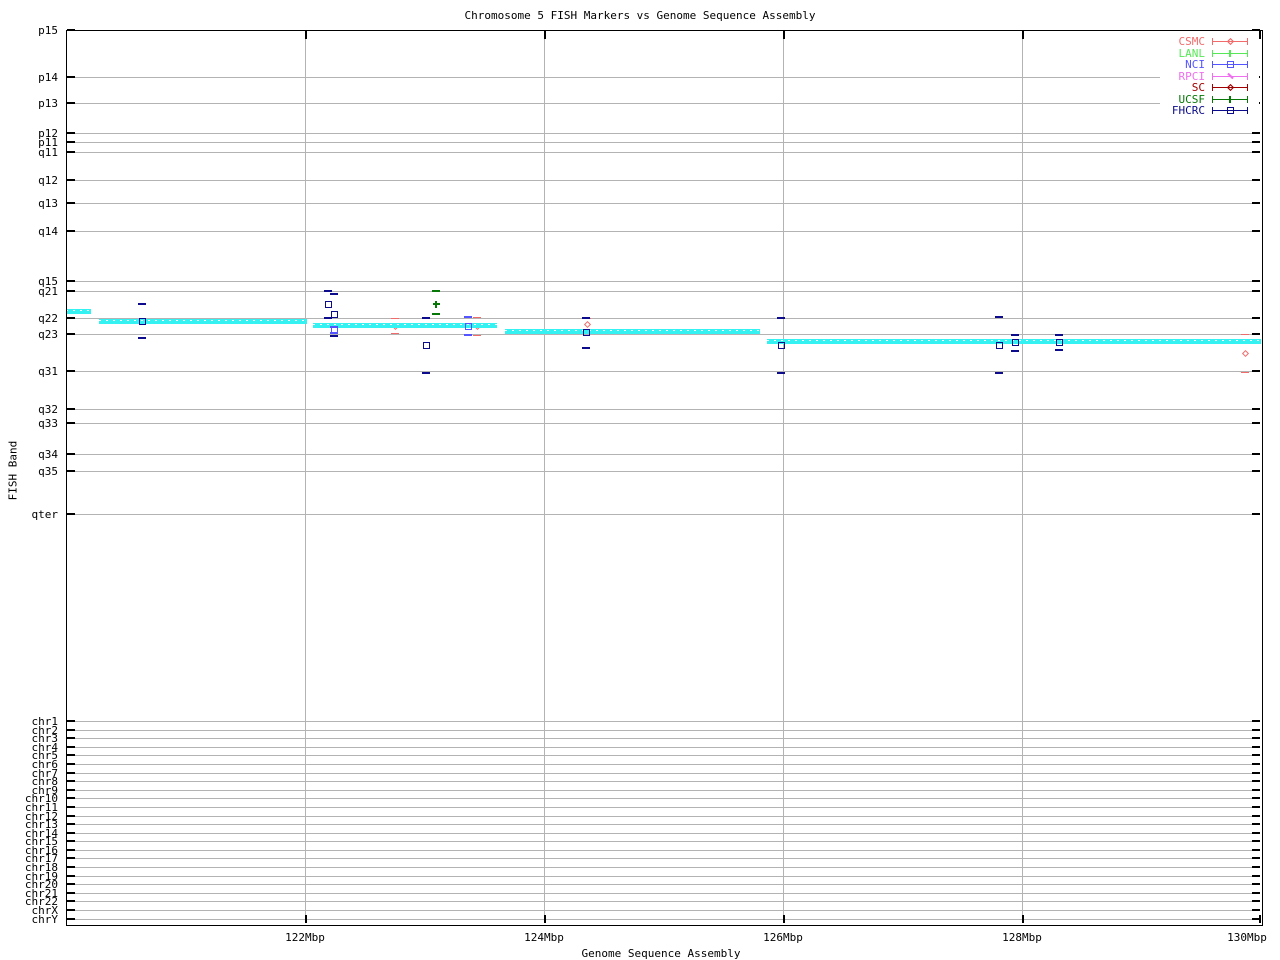 This screenshot has width=1280, height=960. I want to click on LANL-legend-plus-v, so click(1230, 53).